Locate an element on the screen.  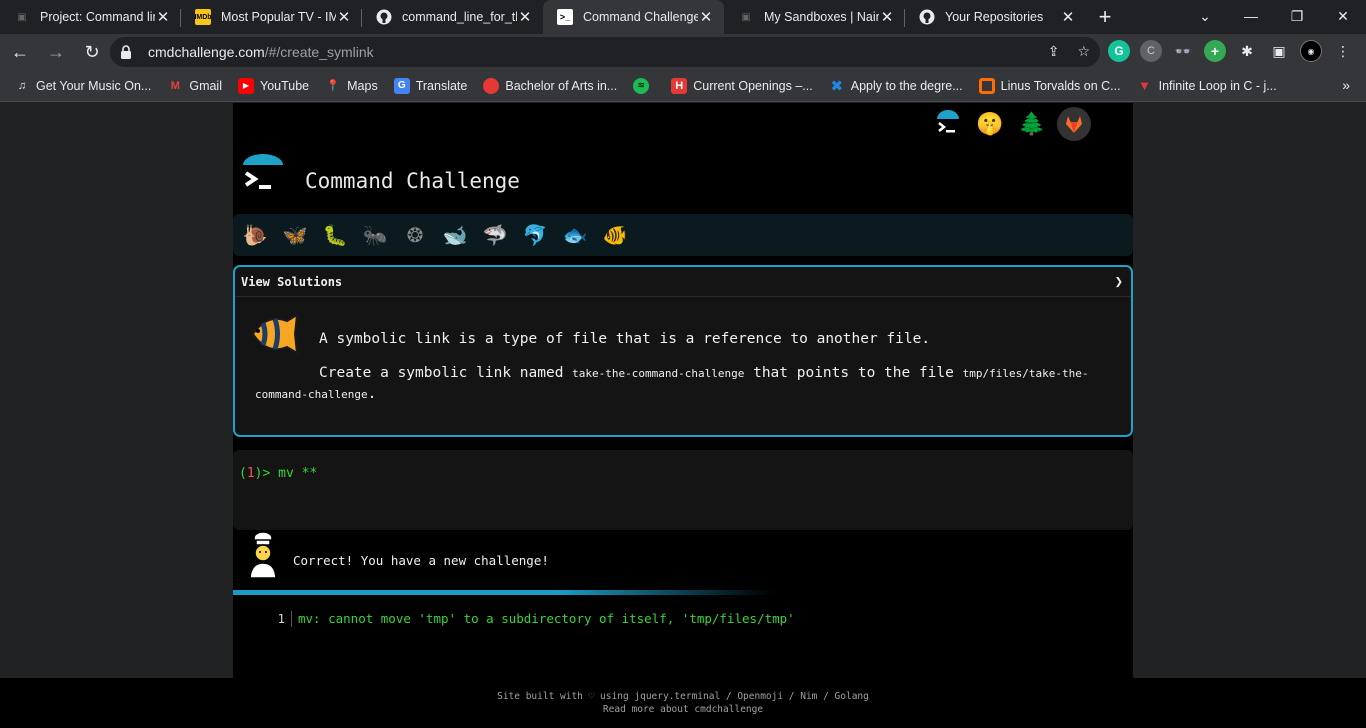
puzzle-icon: ✱ is located at coordinates (1247, 51).